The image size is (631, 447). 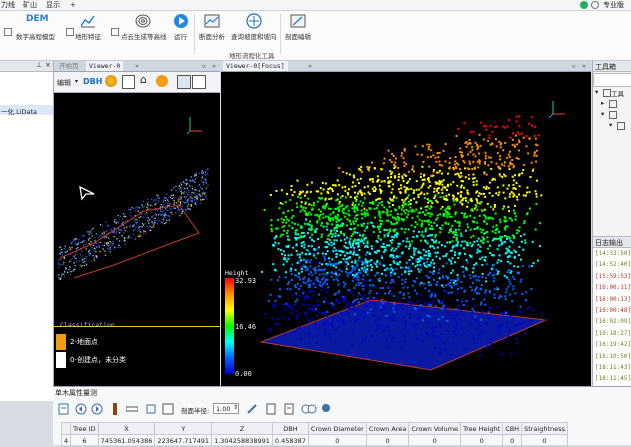 I want to click on section-analysis-icon, so click(x=212, y=21).